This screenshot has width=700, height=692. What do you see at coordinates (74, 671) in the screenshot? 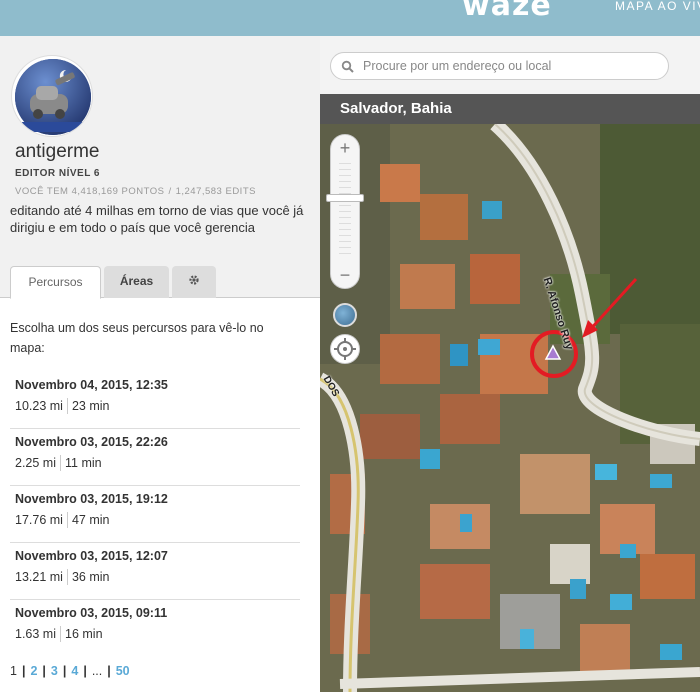
I see `page-link: 4` at bounding box center [74, 671].